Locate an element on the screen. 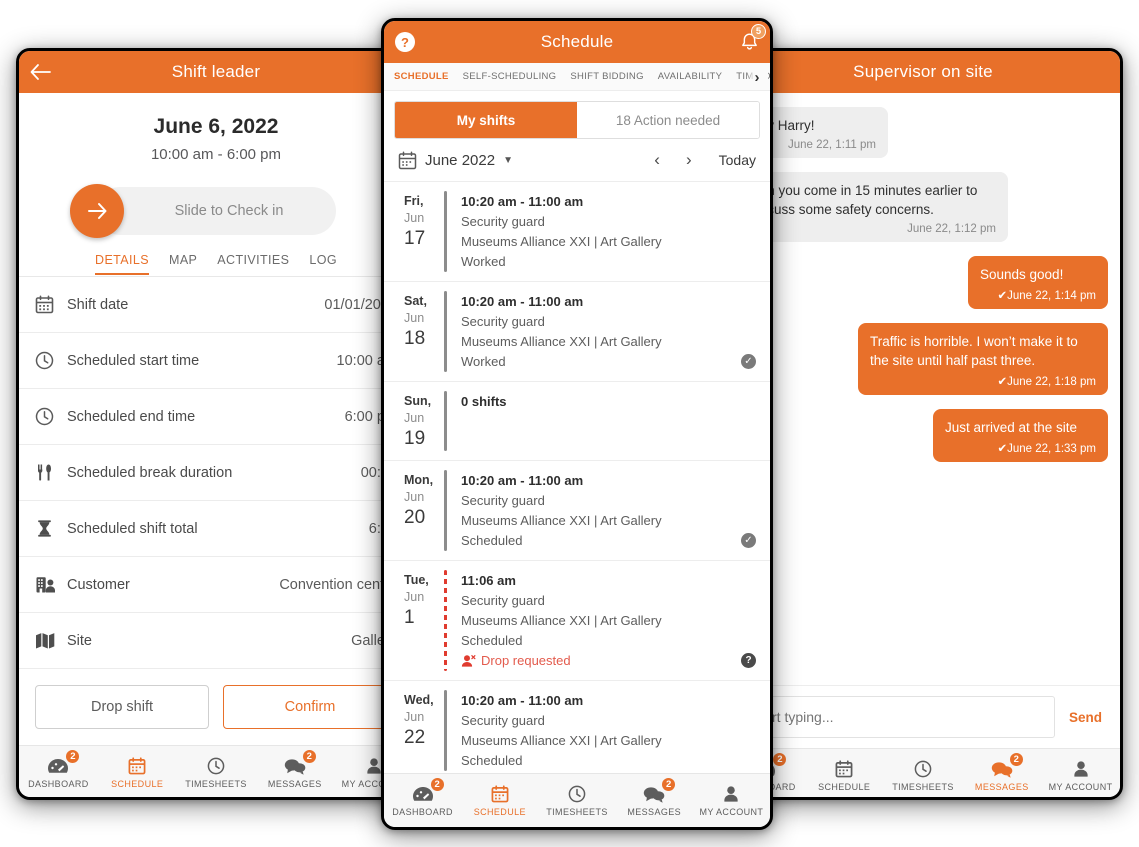 The width and height of the screenshot is (1139, 847). list-item: Sun, Jun 19 0 shifts is located at coordinates (577, 421).